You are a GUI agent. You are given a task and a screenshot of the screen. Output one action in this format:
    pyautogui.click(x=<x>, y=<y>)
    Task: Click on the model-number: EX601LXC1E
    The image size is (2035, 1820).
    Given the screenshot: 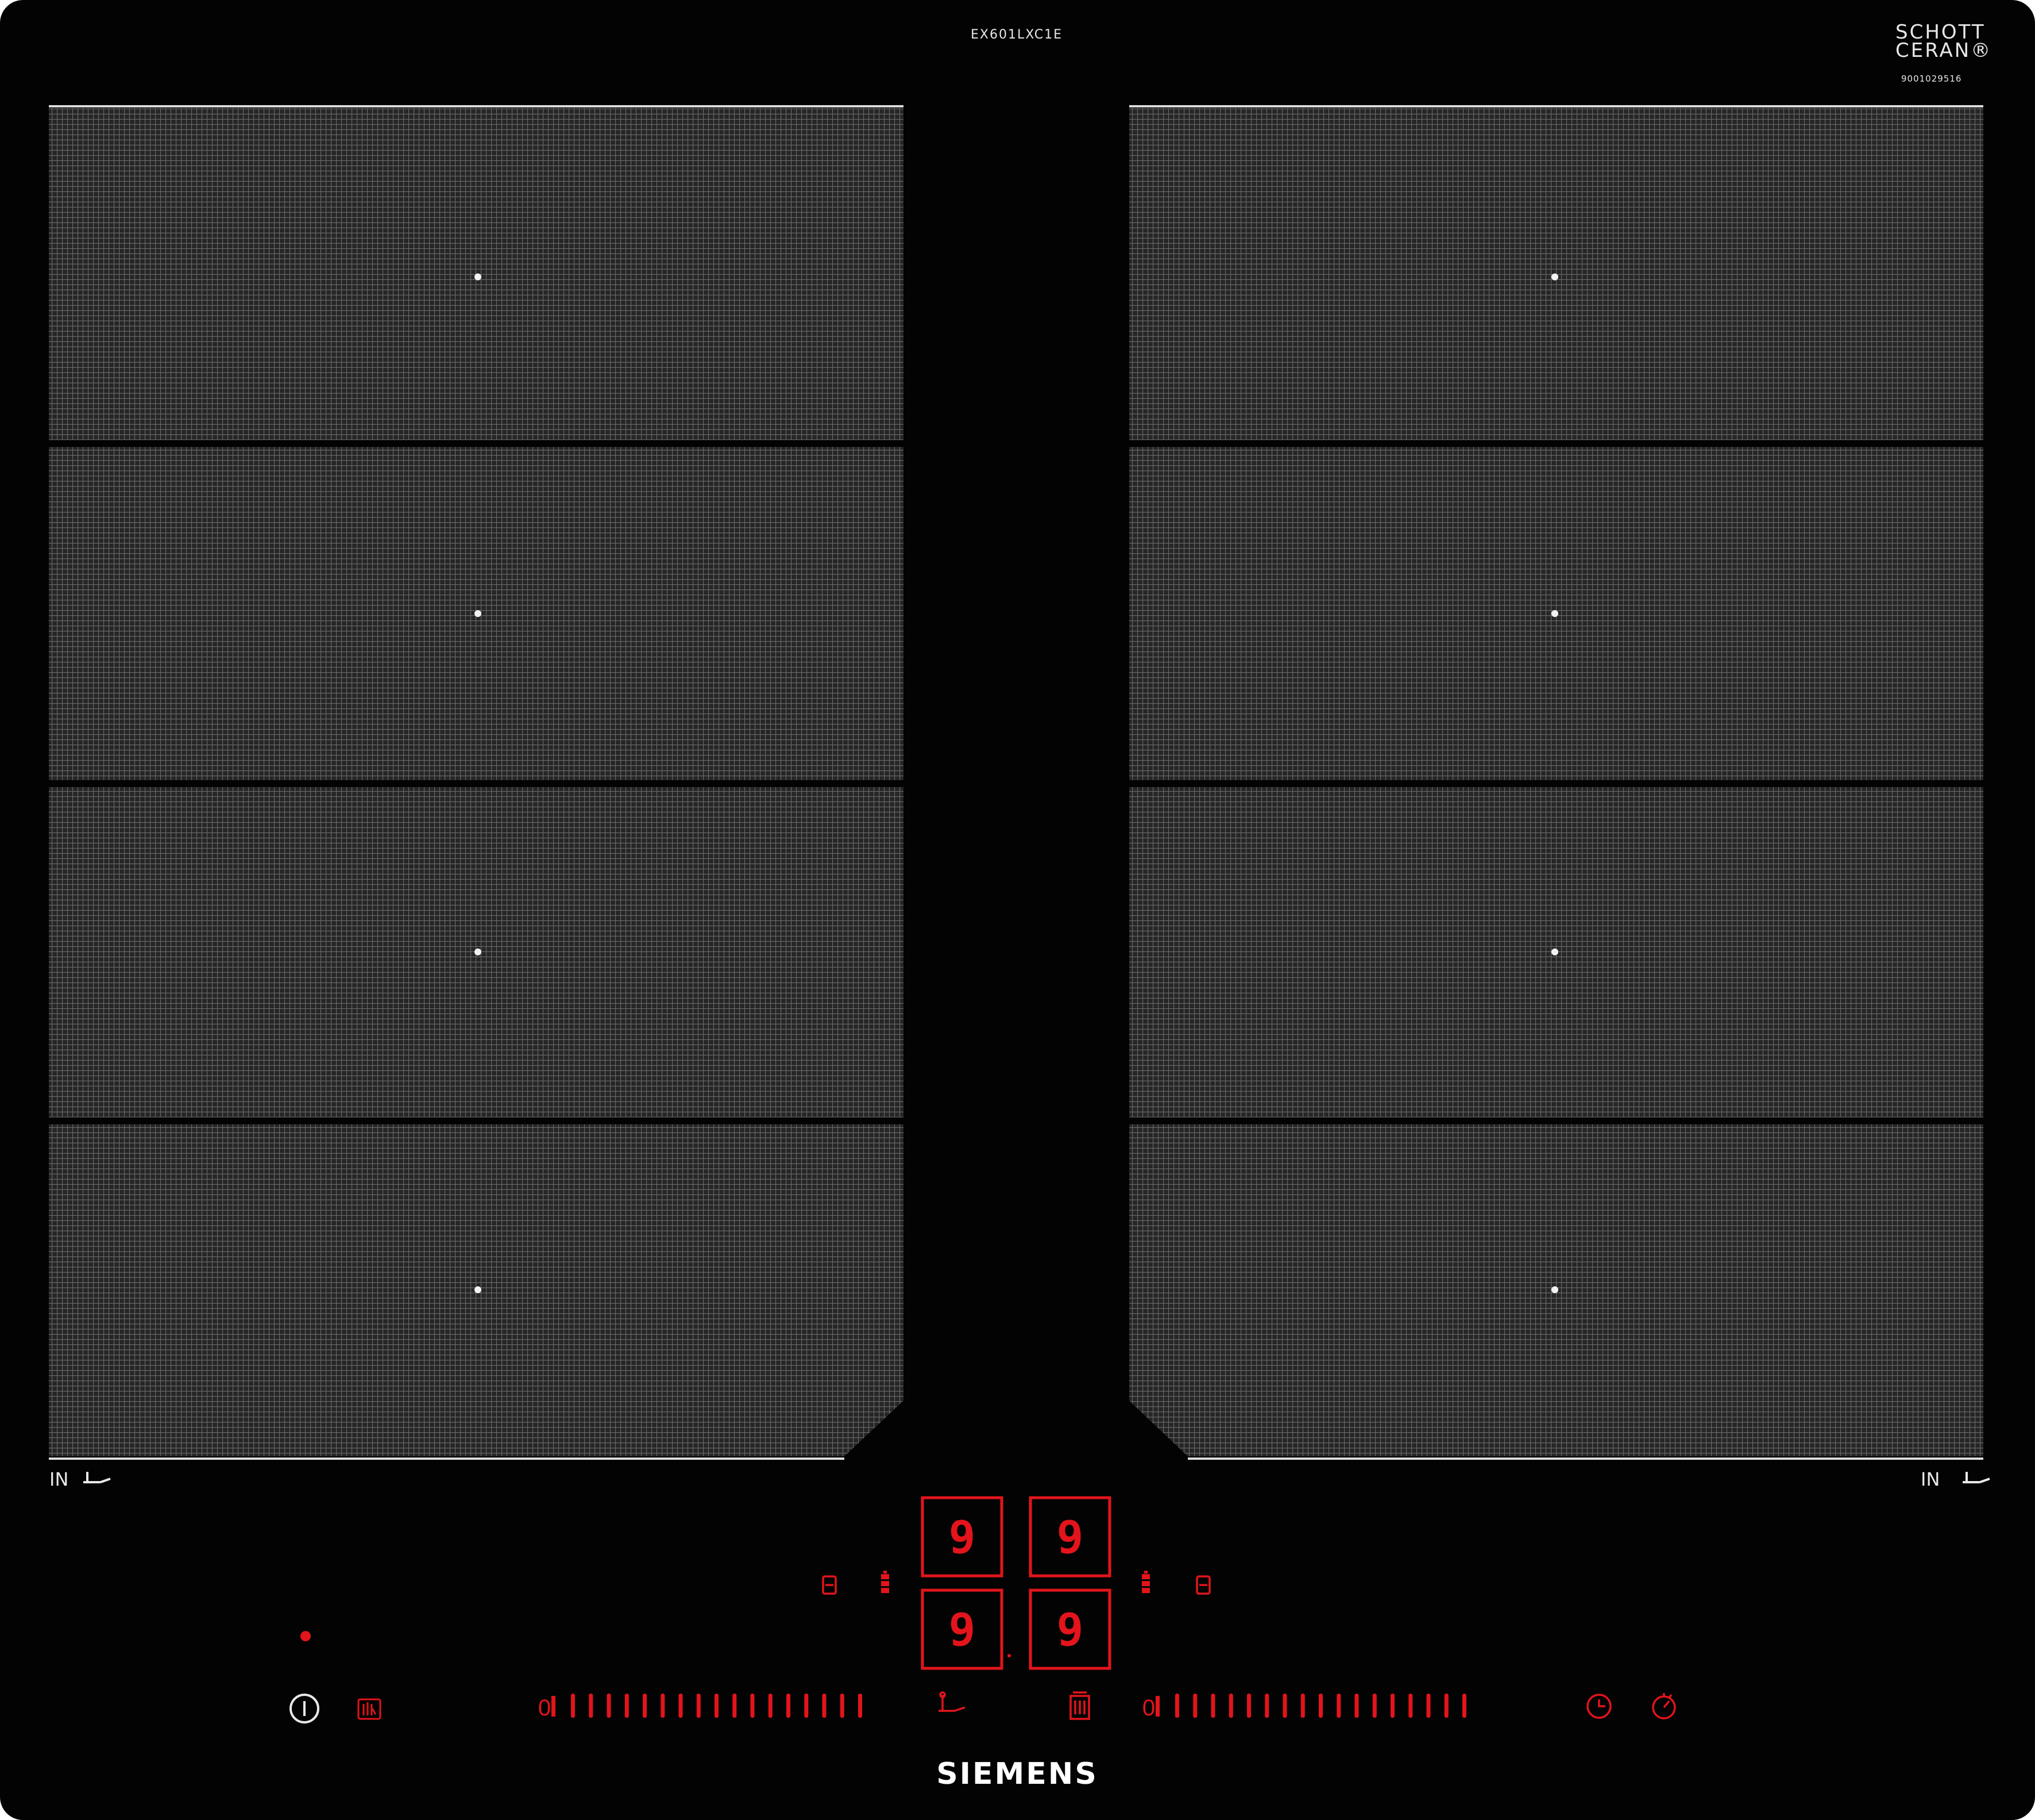 What is the action you would take?
    pyautogui.click(x=1017, y=35)
    